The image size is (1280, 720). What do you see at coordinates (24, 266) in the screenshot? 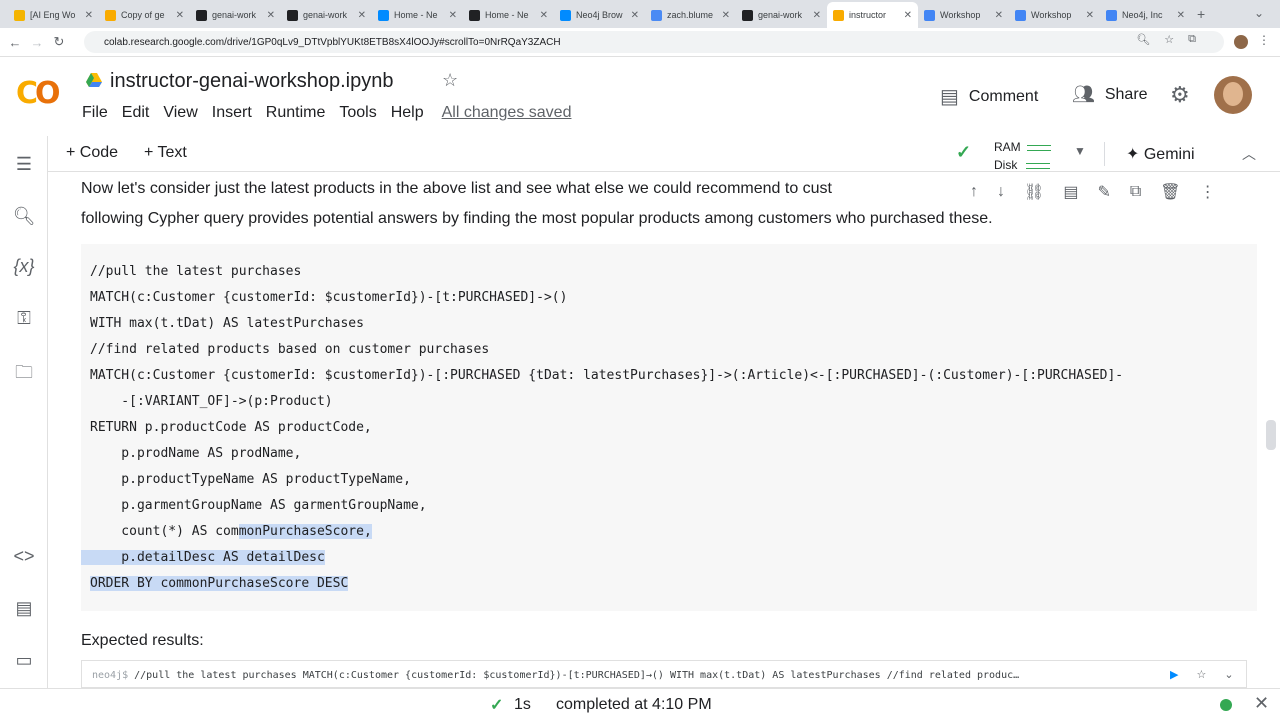
I see `variables-icon: {x}` at bounding box center [24, 266].